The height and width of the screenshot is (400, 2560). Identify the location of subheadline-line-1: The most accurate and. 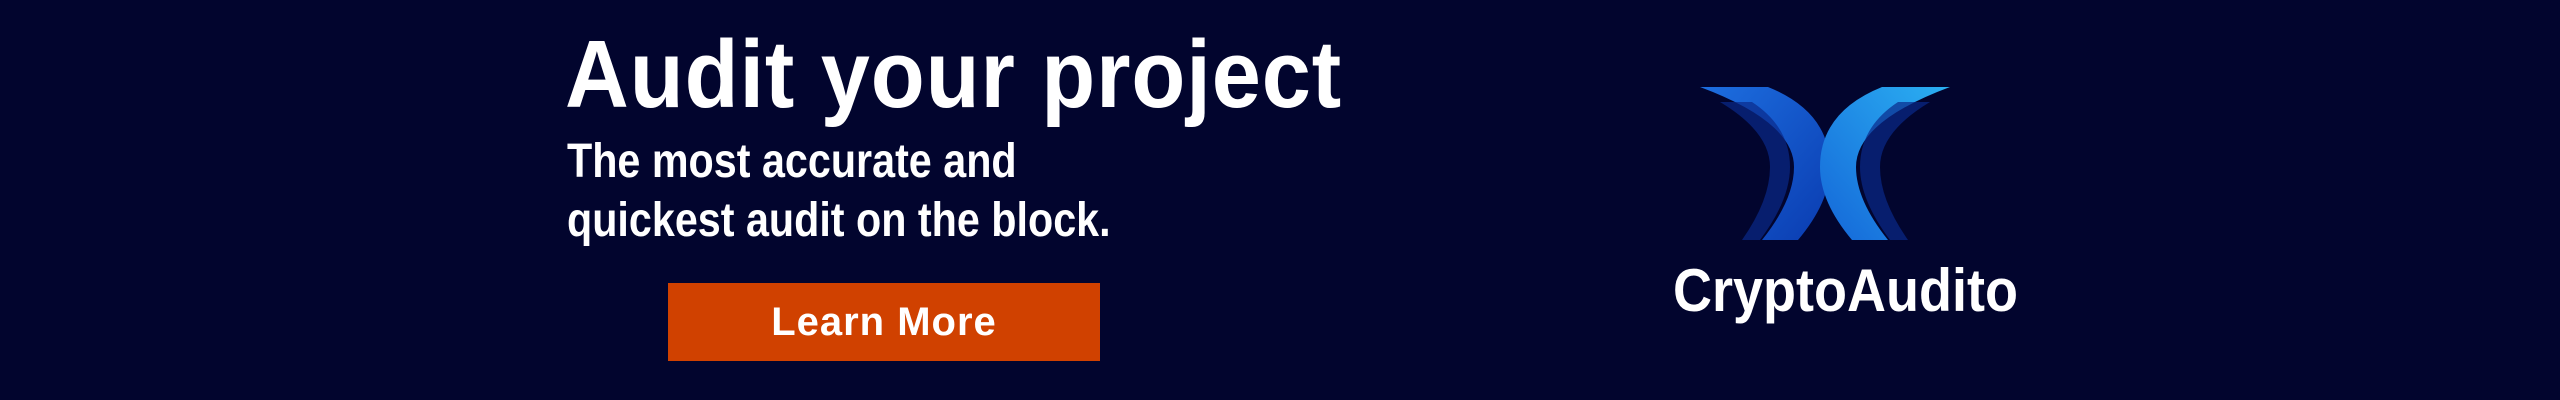
(792, 161).